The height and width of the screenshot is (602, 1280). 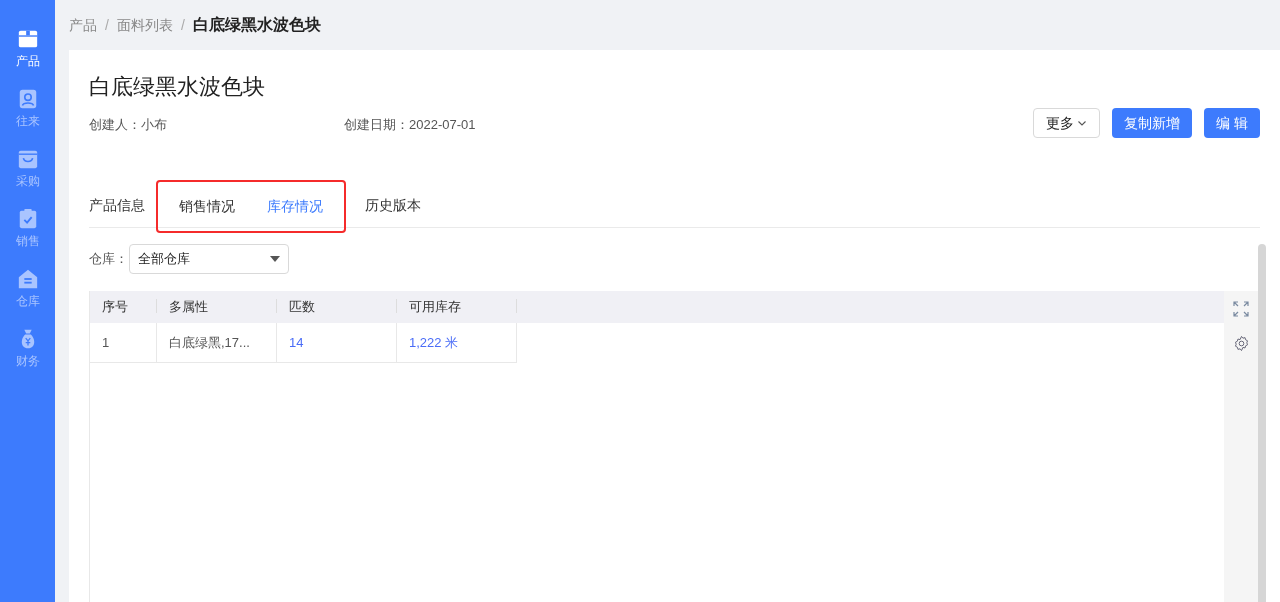 What do you see at coordinates (295, 206) in the screenshot?
I see `tab: 库存情况` at bounding box center [295, 206].